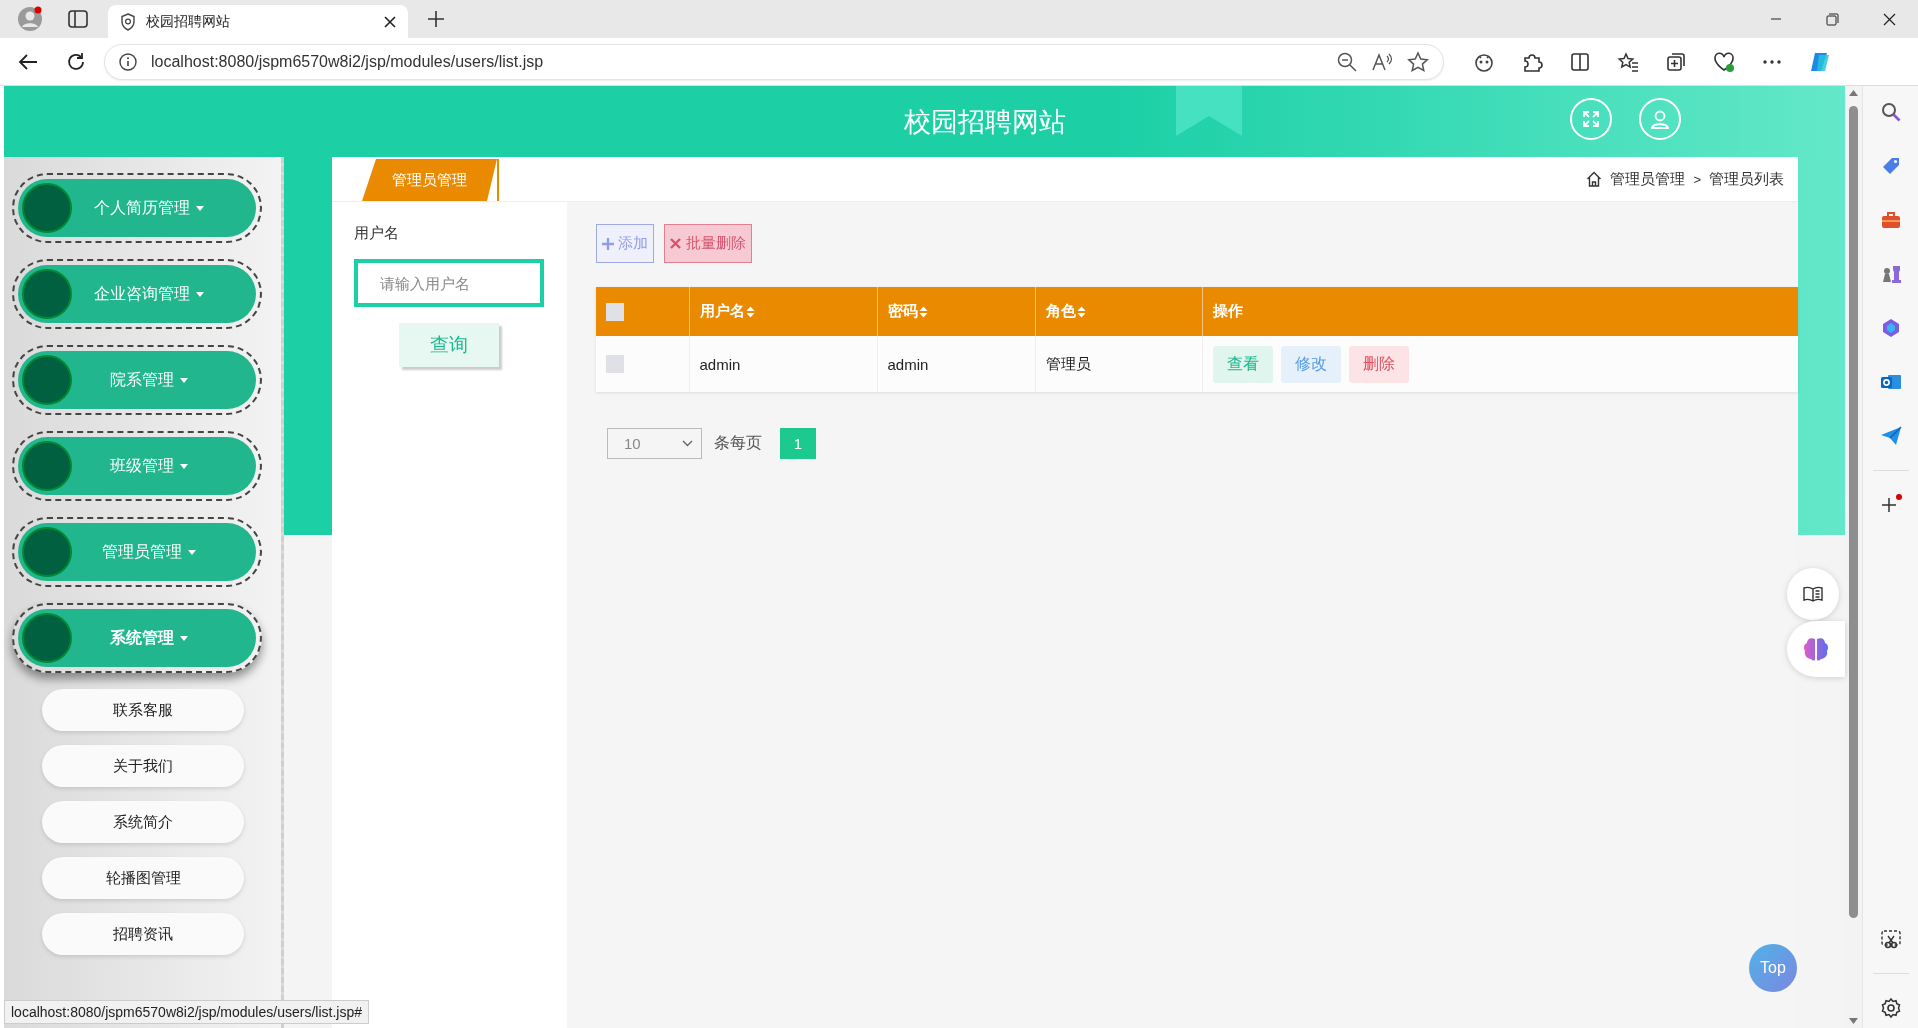 The height and width of the screenshot is (1028, 1918). Describe the element at coordinates (1594, 179) in the screenshot. I see `home-icon` at that location.